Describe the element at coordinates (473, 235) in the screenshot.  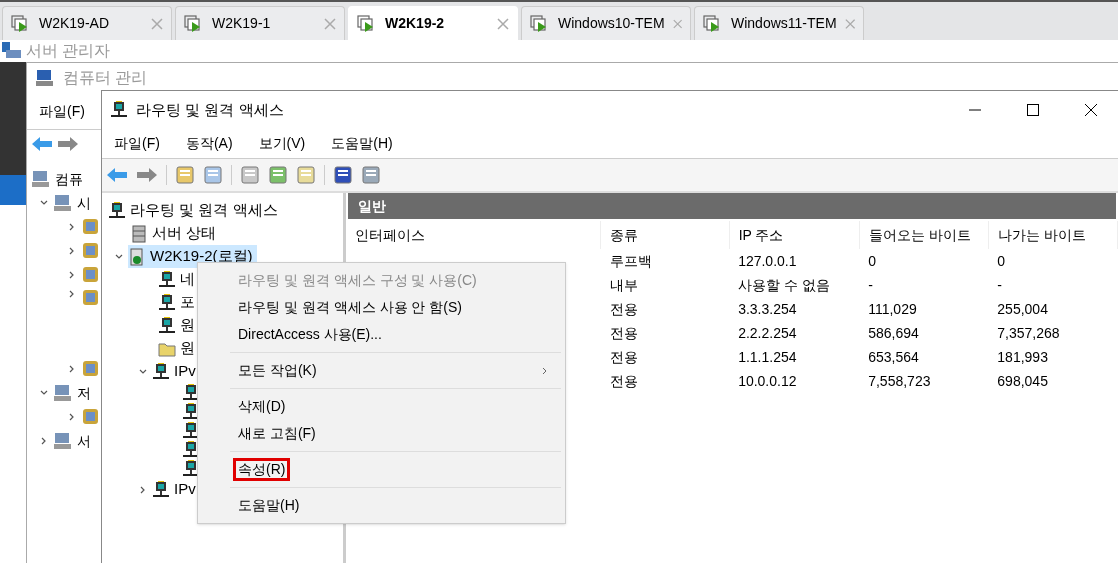
I see `column-header: 인터페이스` at that location.